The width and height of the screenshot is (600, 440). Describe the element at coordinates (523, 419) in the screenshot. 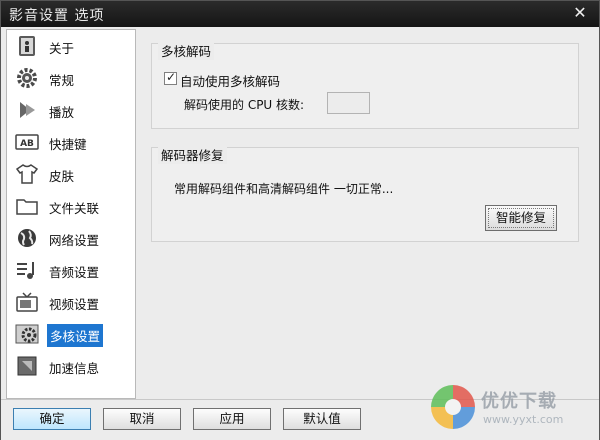

I see `watermark-url: www.yyxt.com` at that location.